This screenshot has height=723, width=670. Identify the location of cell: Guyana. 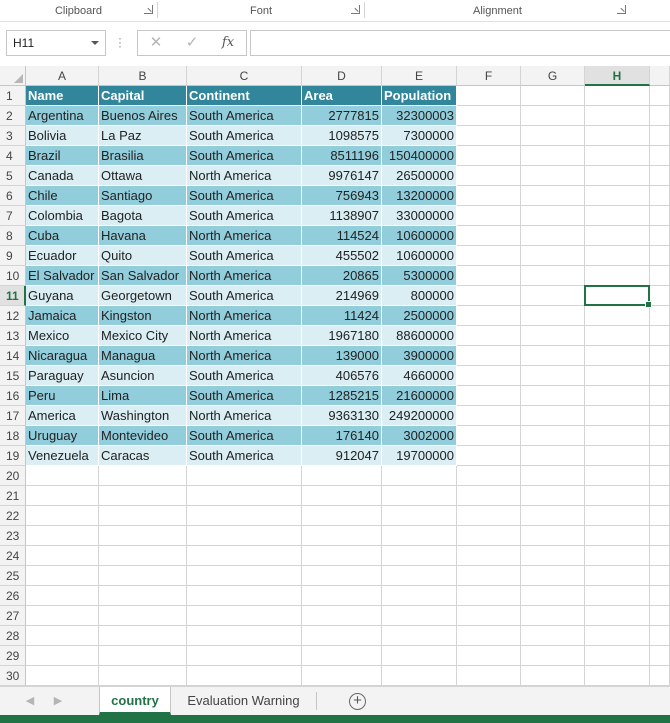
(62, 296).